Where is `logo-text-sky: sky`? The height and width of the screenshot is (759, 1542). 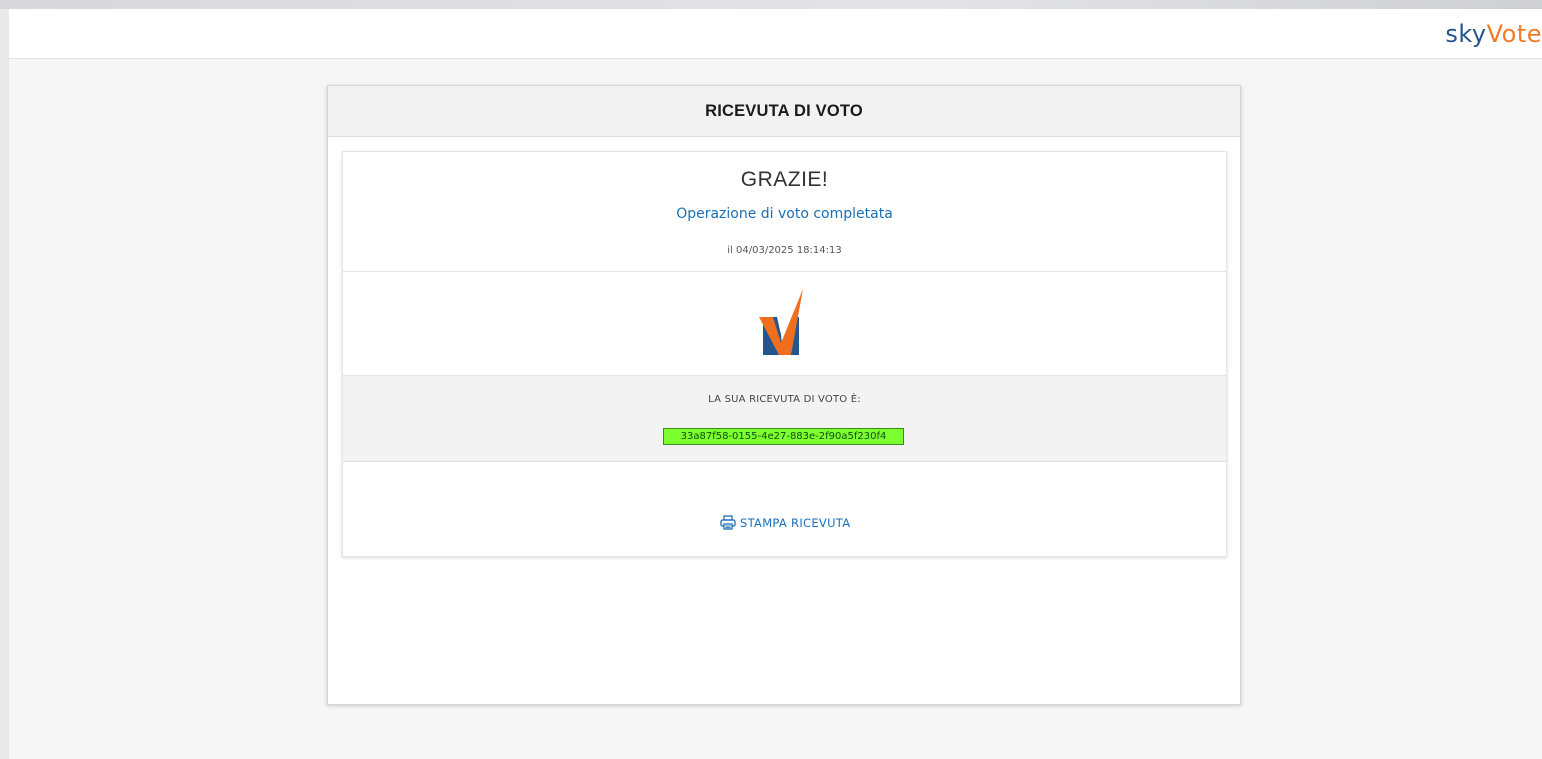 logo-text-sky: sky is located at coordinates (1466, 34).